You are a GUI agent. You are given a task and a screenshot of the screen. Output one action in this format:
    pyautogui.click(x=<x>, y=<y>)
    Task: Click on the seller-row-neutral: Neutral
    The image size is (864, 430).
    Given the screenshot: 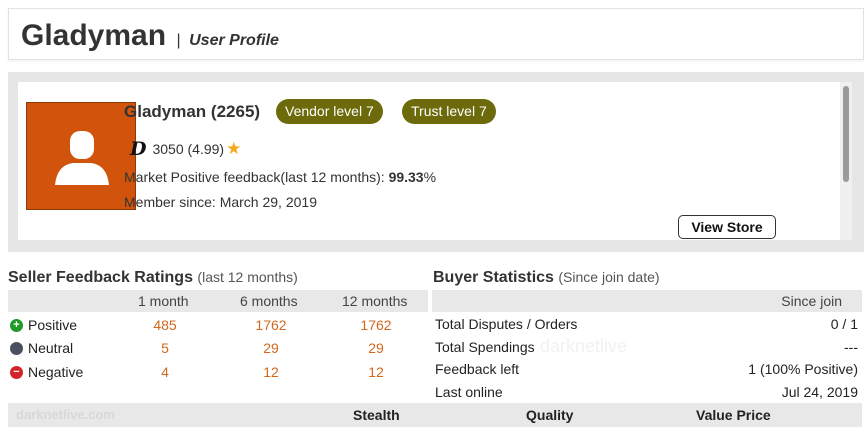 What is the action you would take?
    pyautogui.click(x=41, y=348)
    